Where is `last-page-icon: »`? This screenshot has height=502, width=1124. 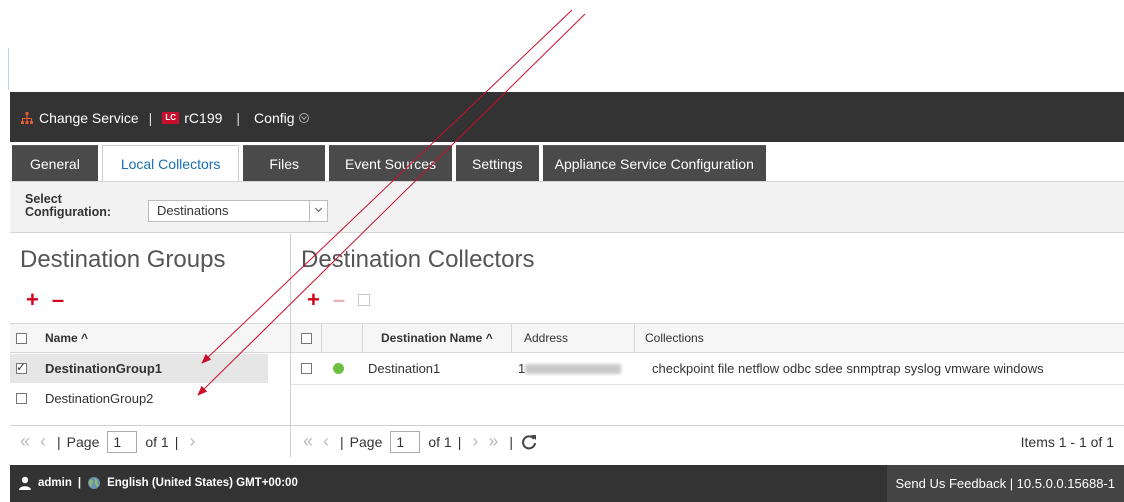 last-page-icon: » is located at coordinates (493, 441).